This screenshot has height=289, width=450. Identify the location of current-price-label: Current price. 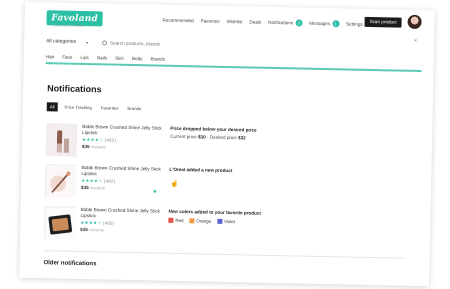
(183, 136).